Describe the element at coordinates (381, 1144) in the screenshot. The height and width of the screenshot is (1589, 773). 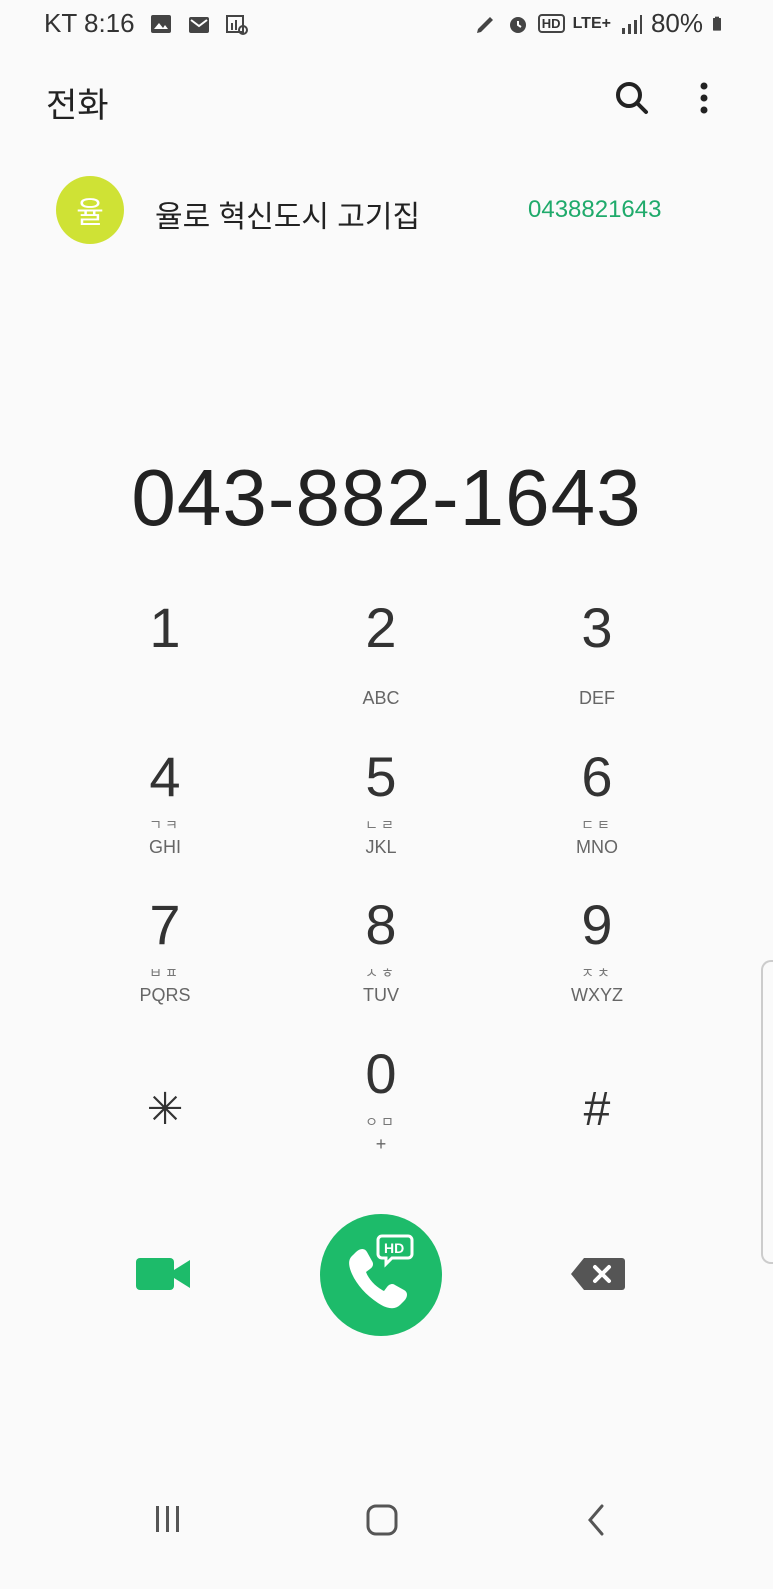
I see `key-letters: +` at that location.